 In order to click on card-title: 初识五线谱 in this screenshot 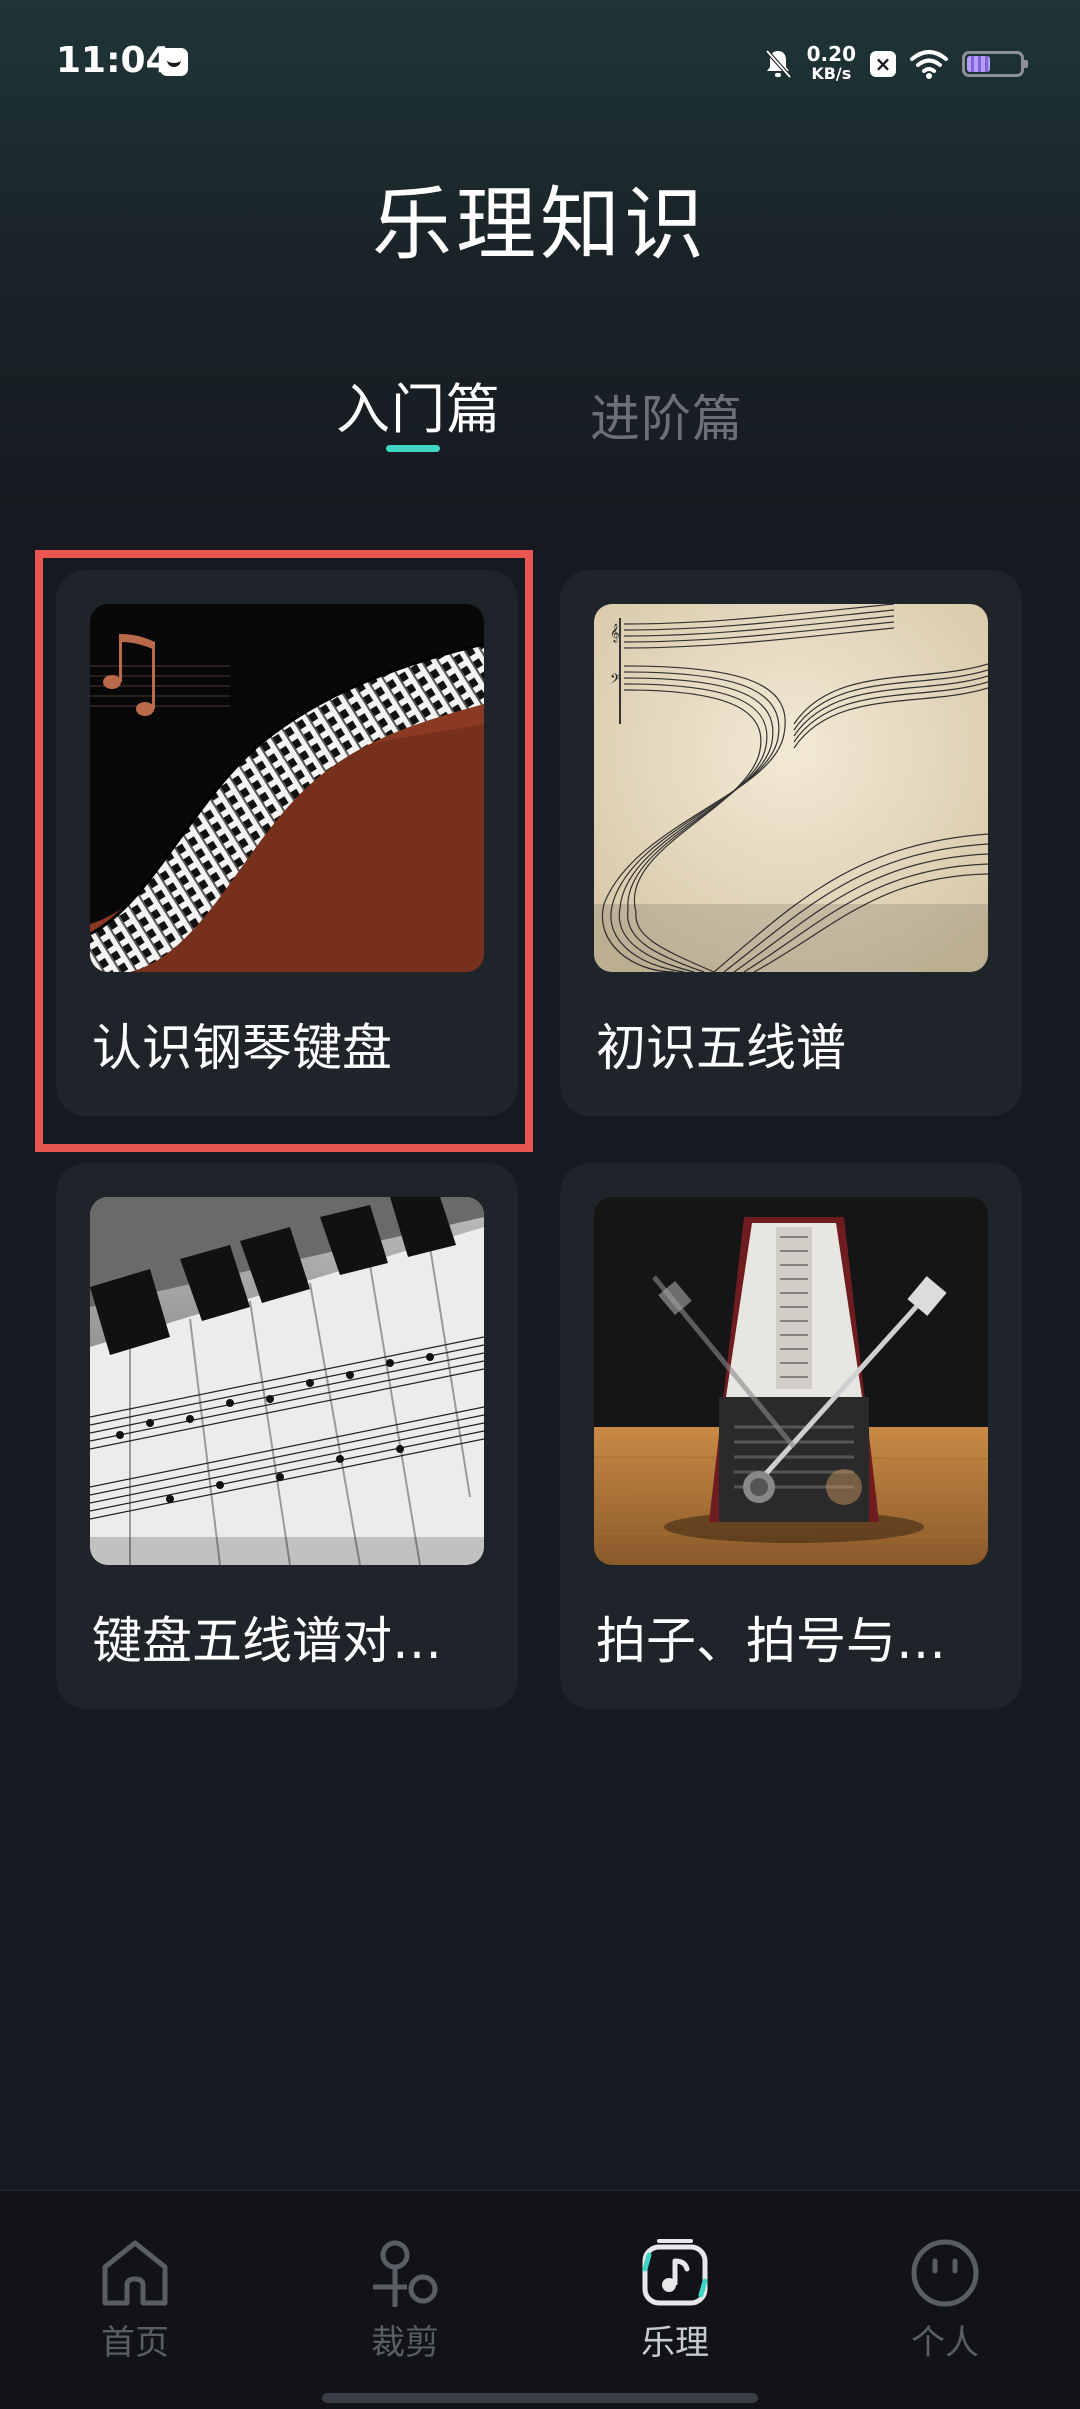, I will do `click(721, 1048)`.